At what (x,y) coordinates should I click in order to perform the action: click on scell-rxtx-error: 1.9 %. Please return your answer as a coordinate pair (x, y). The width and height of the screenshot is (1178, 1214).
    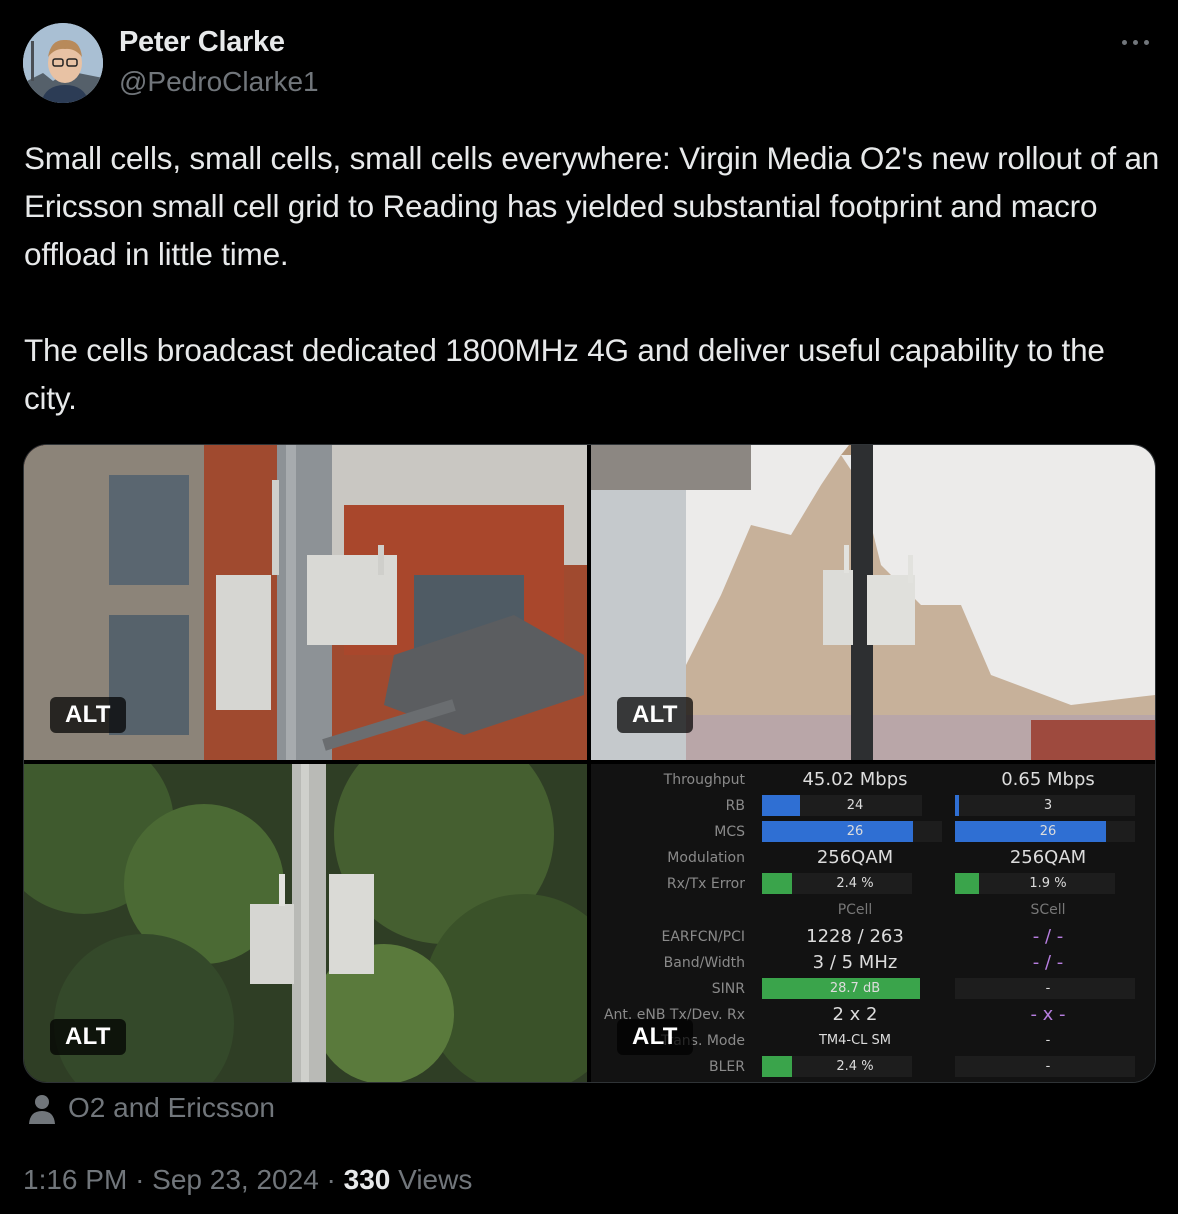
    Looking at the image, I should click on (1048, 883).